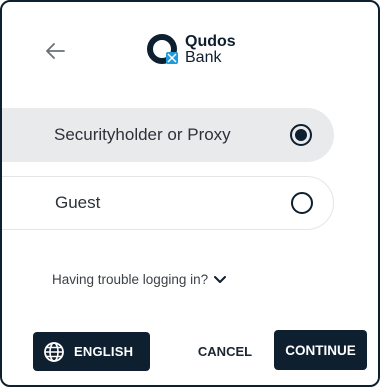 This screenshot has height=387, width=380. I want to click on trouble-label: Having trouble logging in?, so click(130, 279).